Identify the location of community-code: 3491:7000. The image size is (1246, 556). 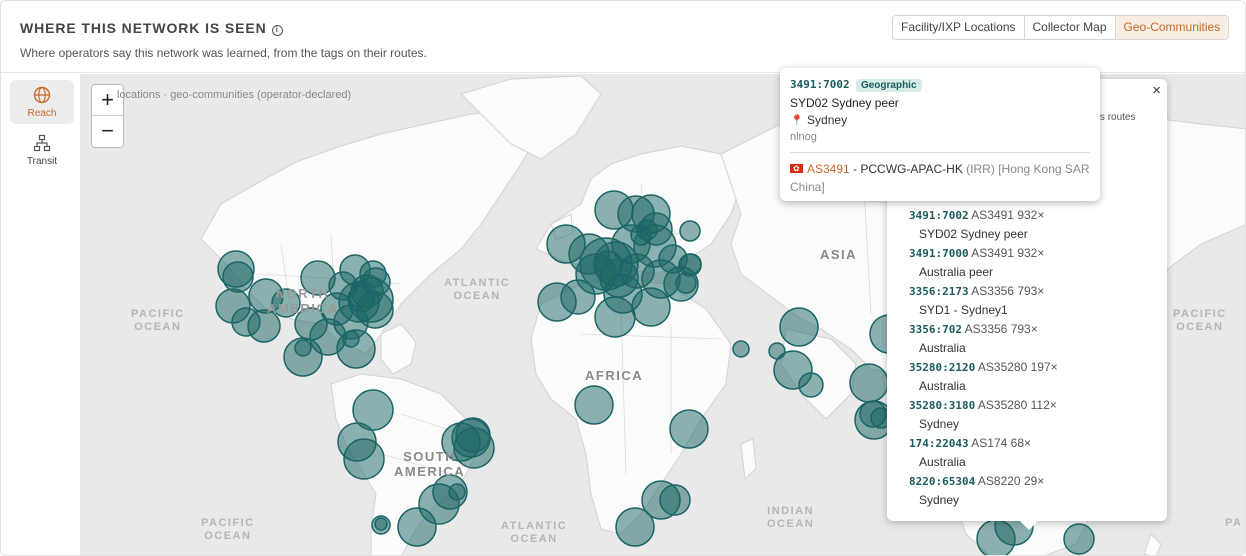
(939, 253).